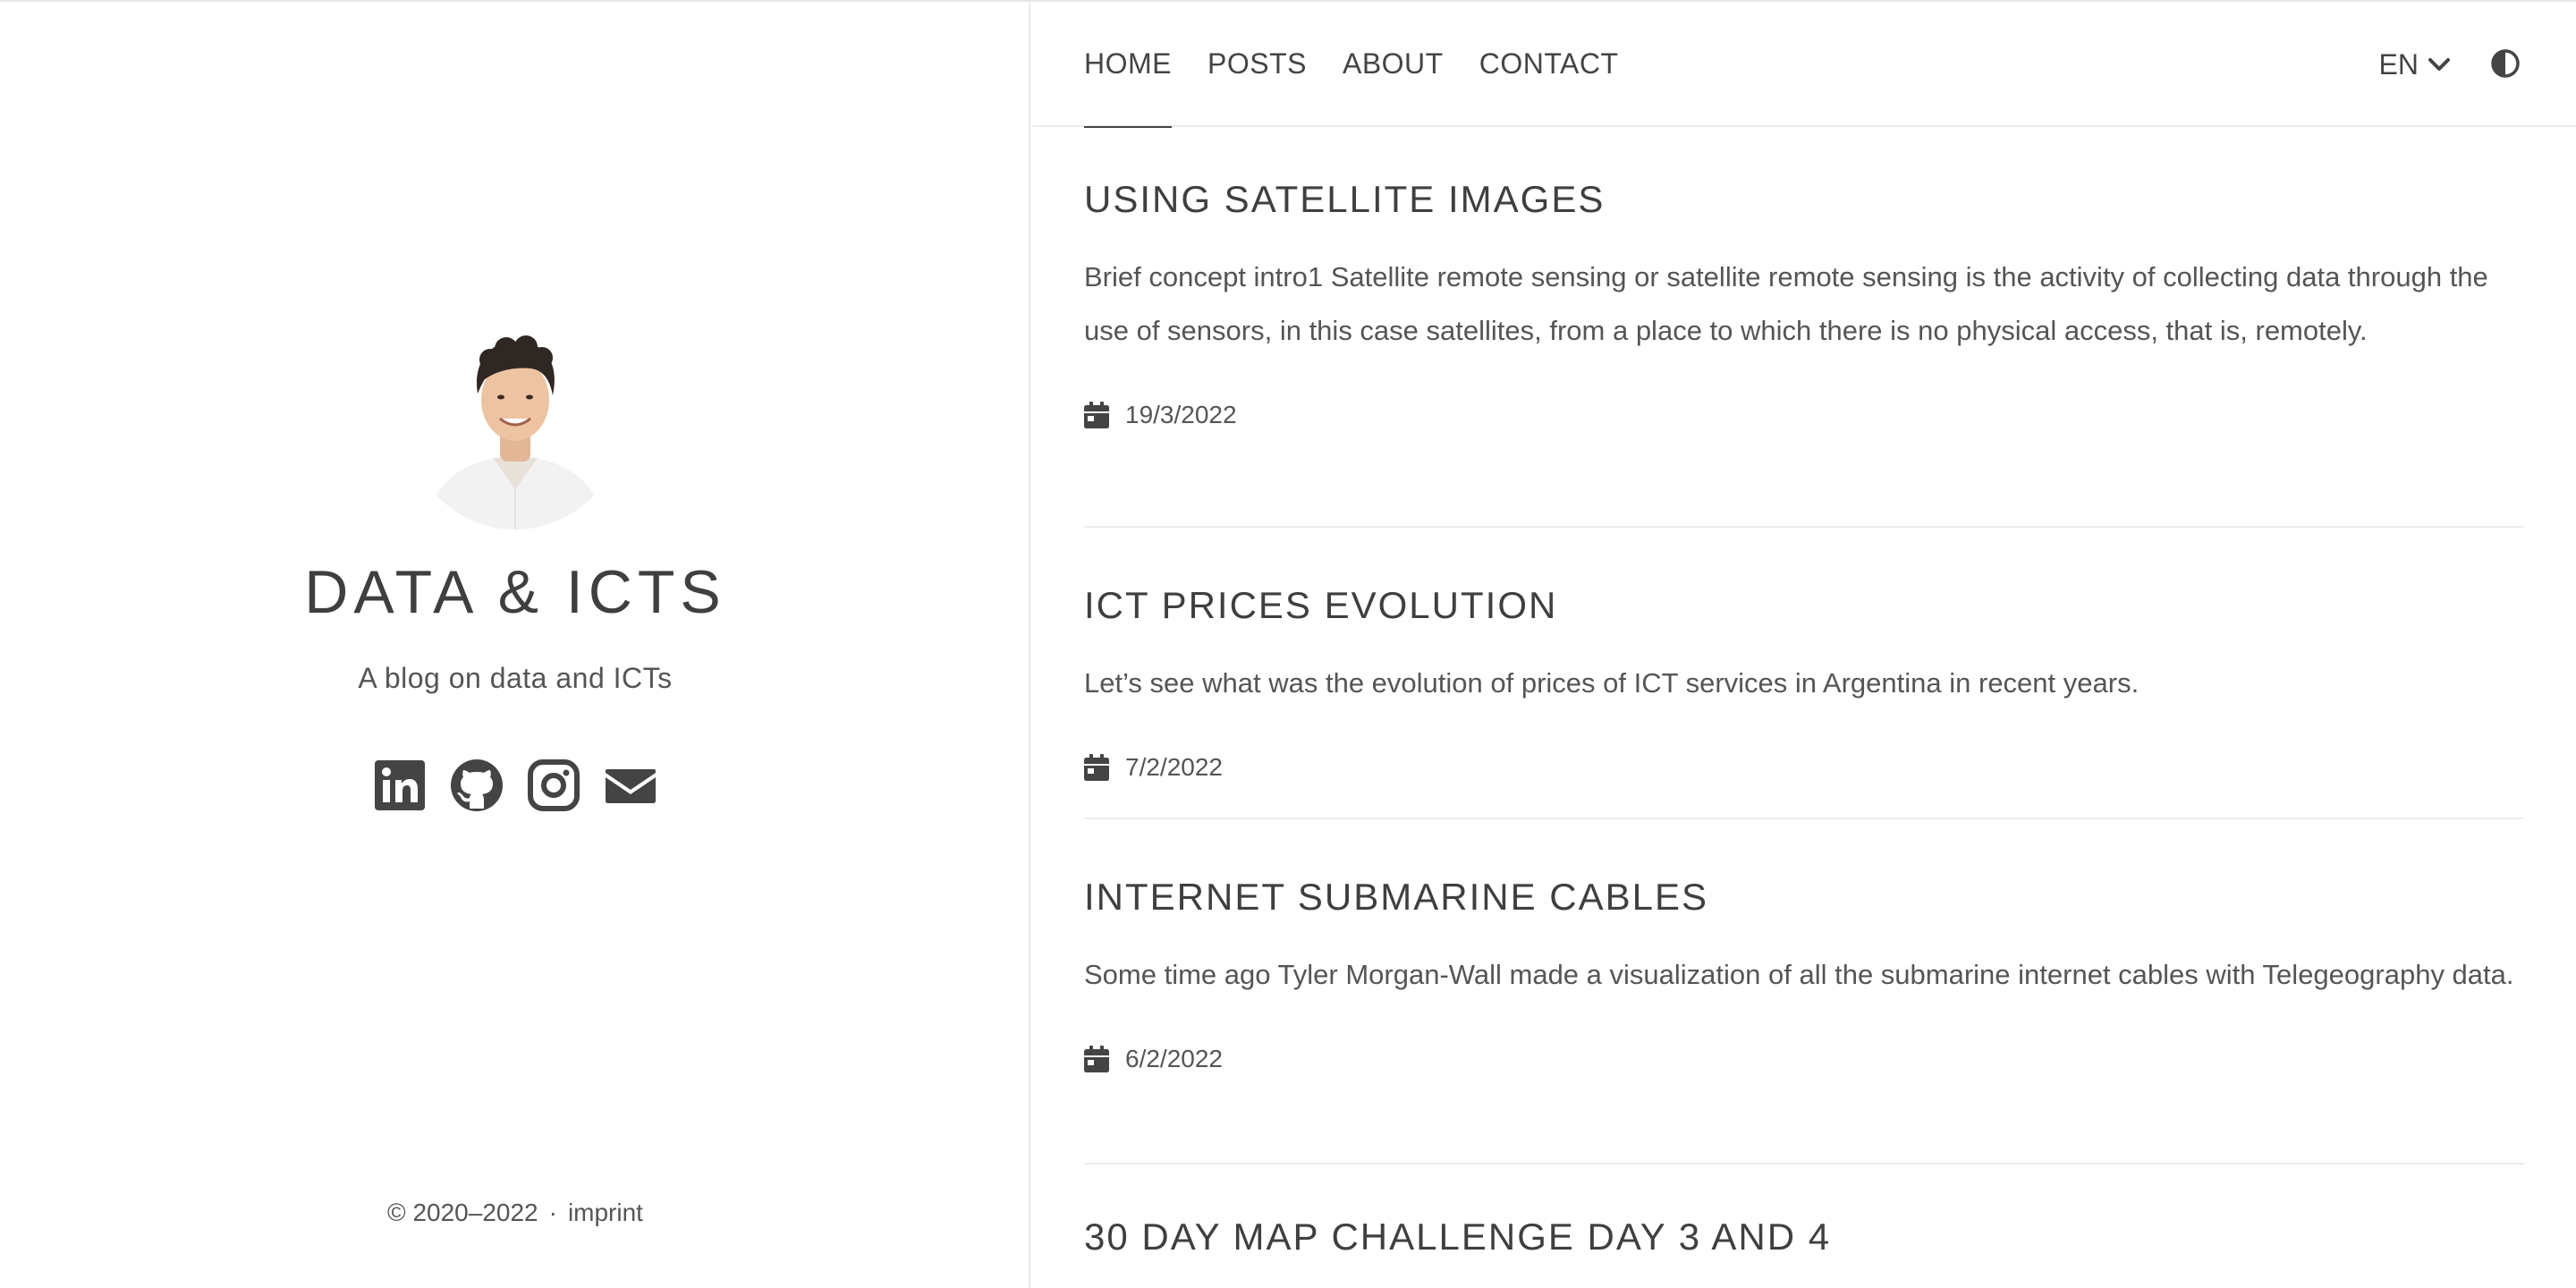  Describe the element at coordinates (1804, 1059) in the screenshot. I see `post-date: 6/2/2022` at that location.